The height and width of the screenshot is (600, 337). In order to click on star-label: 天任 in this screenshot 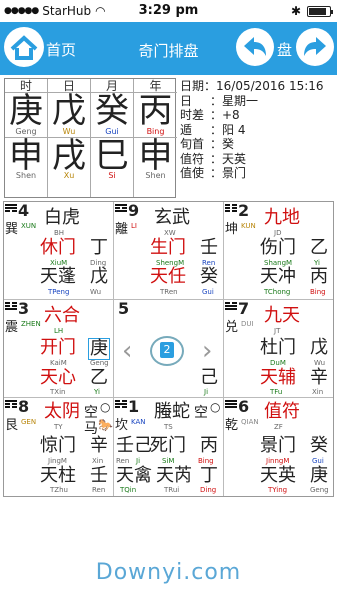, I will do `click(168, 276)`.